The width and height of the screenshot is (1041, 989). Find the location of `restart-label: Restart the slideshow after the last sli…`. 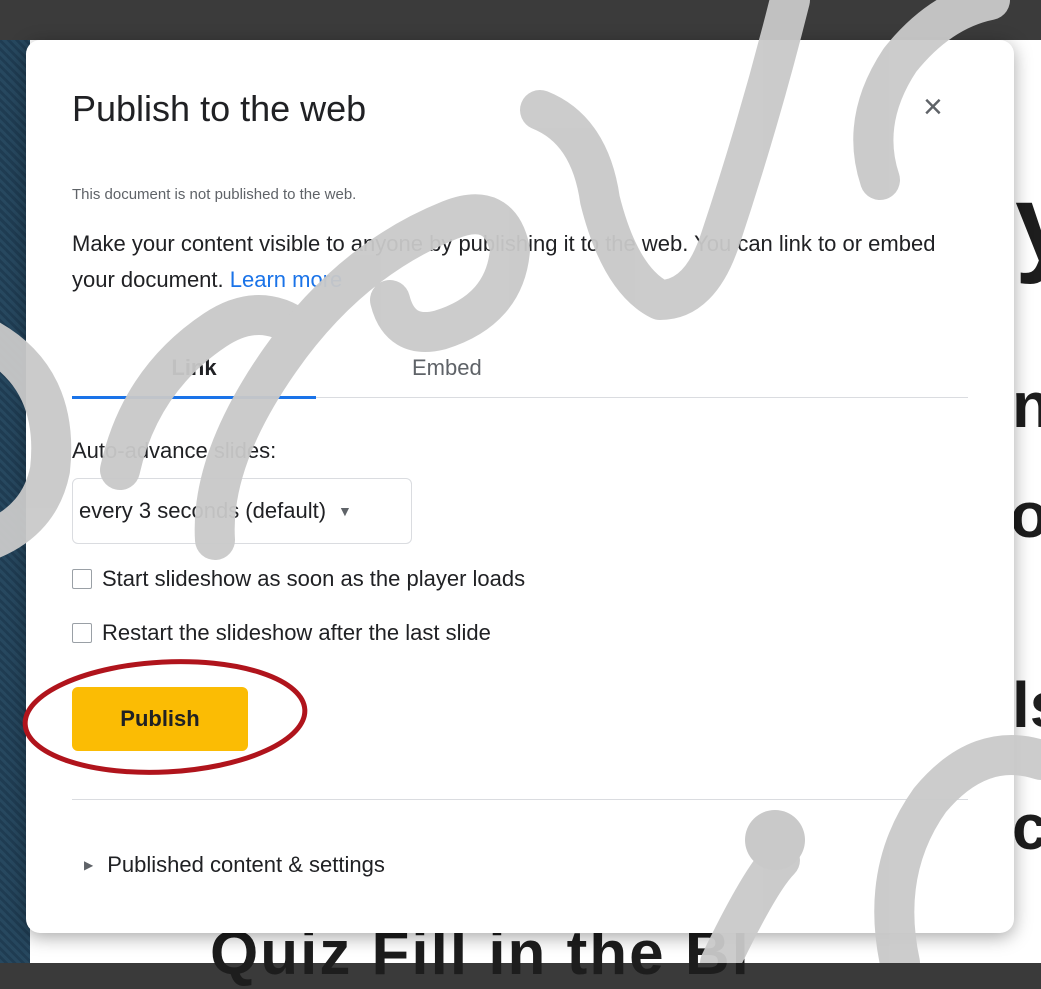

restart-label: Restart the slideshow after the last sli… is located at coordinates (296, 632).